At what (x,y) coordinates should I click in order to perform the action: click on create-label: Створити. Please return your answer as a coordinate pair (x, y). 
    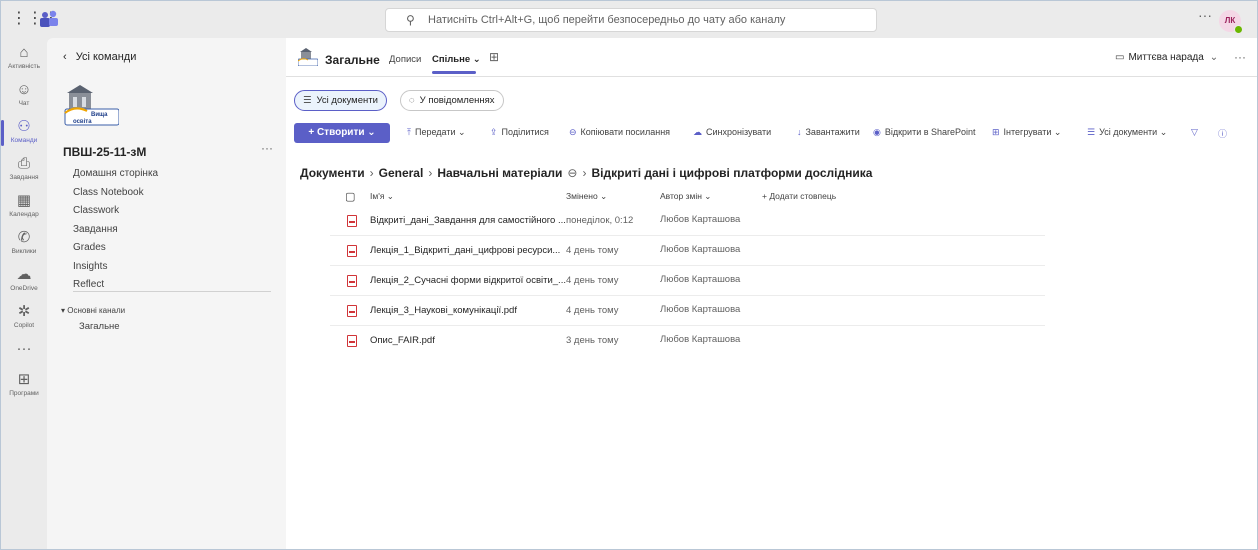
    Looking at the image, I should click on (340, 132).